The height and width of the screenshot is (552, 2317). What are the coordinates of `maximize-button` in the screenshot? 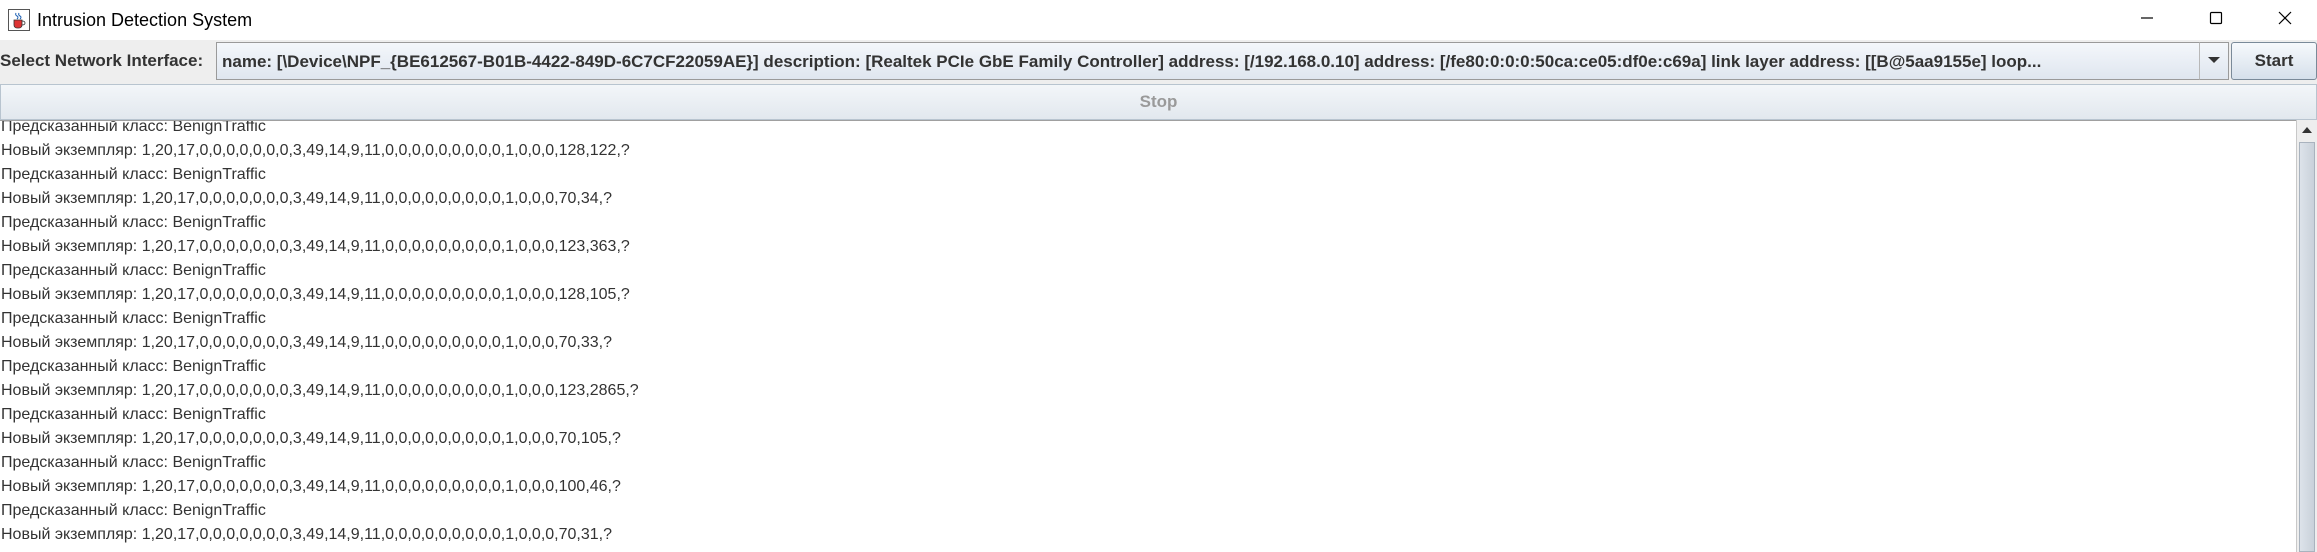 It's located at (2215, 20).